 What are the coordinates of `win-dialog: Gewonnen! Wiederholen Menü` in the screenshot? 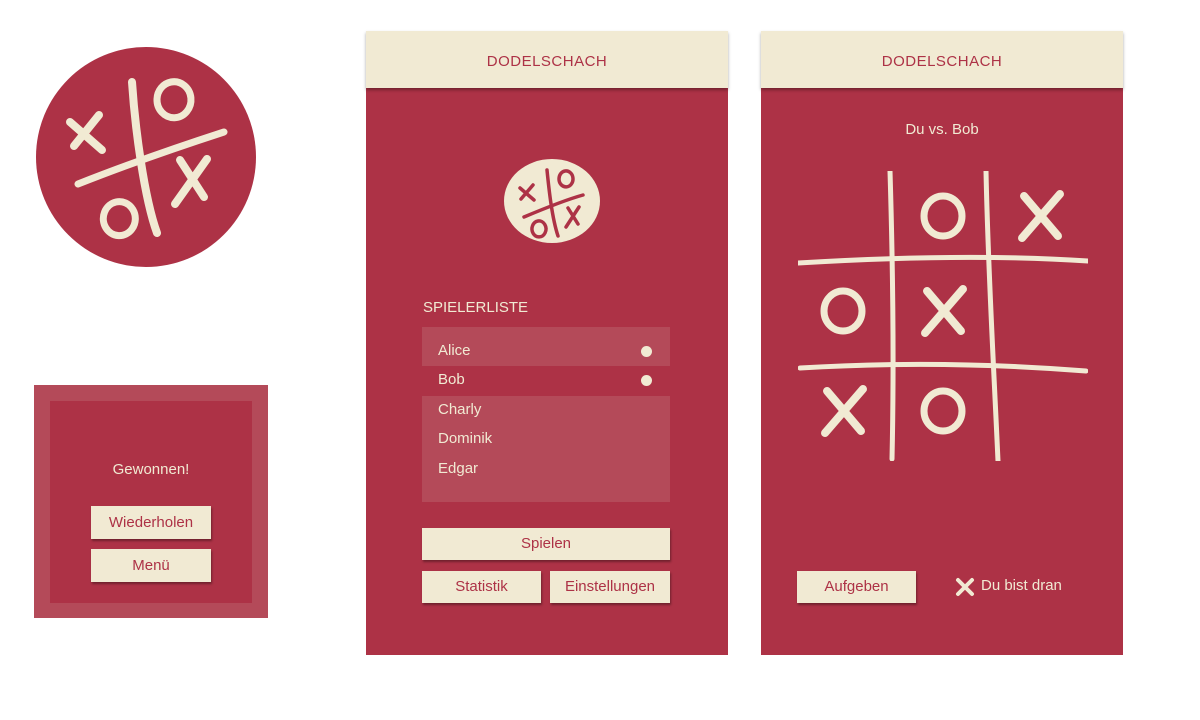 It's located at (151, 501).